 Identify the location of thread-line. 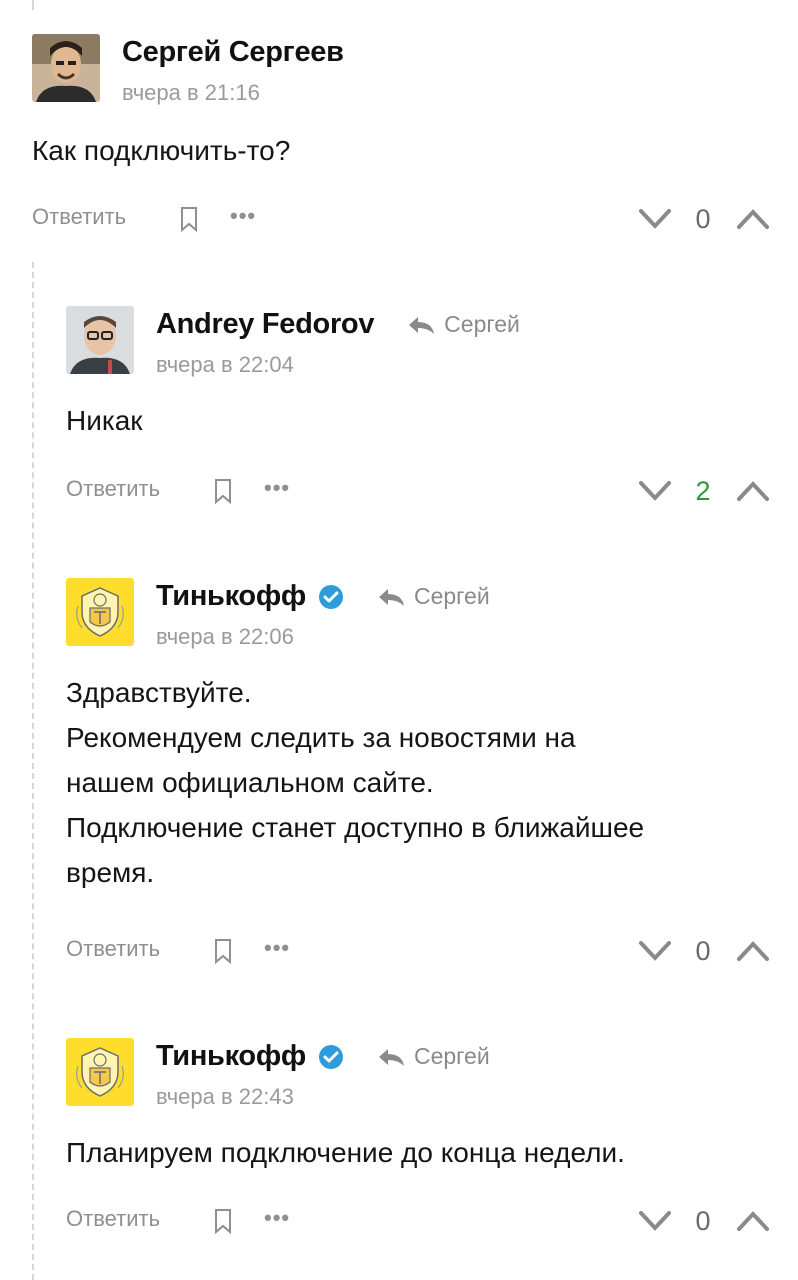
(33, 771).